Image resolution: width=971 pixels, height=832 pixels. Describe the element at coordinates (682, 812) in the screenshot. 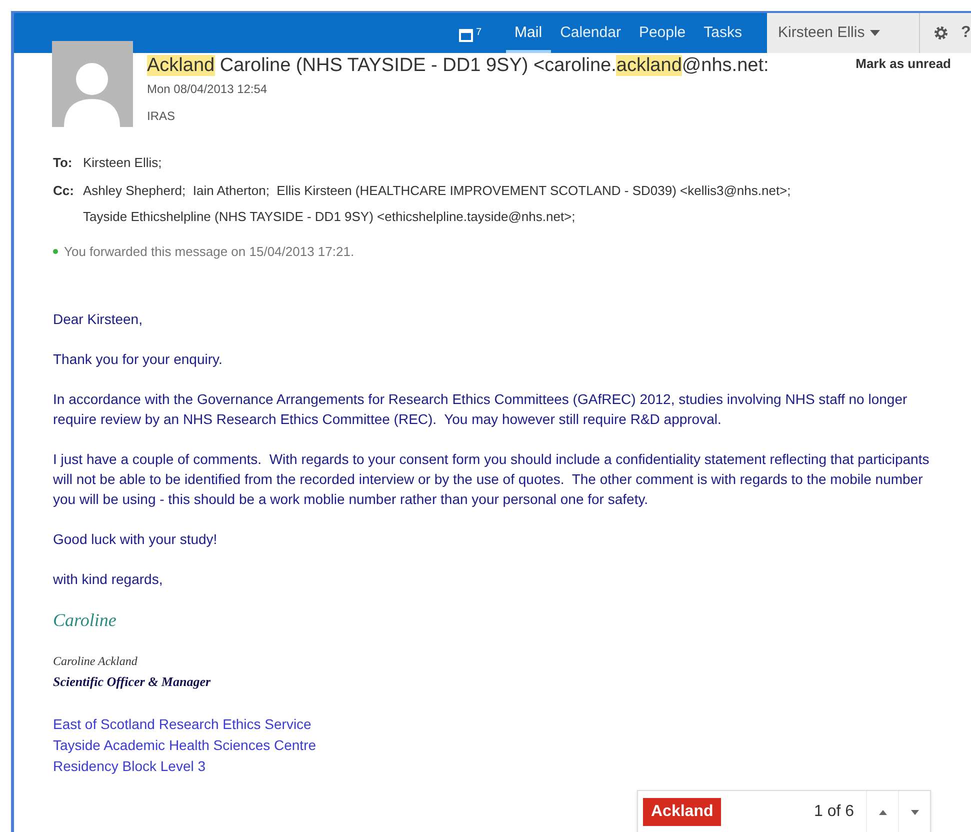

I see `search-term-badge: Ackland` at that location.